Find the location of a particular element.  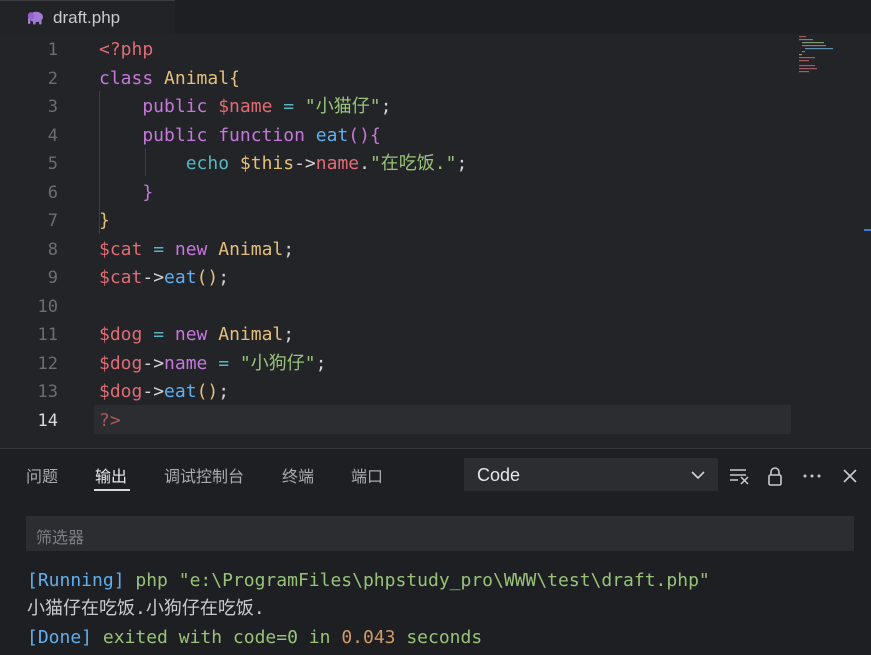

line-number: 10 is located at coordinates (47, 306).